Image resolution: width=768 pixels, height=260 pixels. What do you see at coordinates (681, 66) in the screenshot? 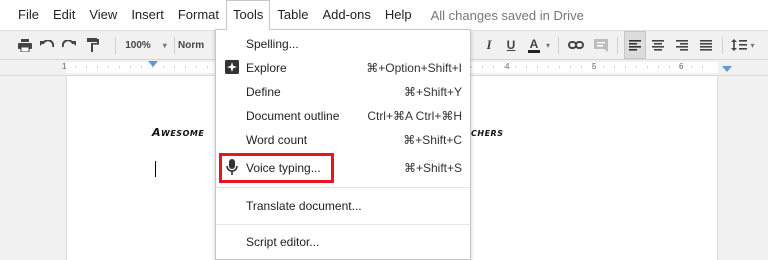
I see `ruler-number: 6` at bounding box center [681, 66].